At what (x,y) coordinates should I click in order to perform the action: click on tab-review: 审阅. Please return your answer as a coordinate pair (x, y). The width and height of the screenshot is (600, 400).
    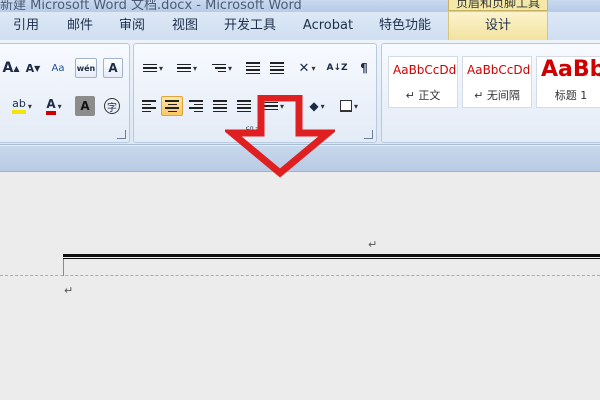
    Looking at the image, I should click on (132, 26).